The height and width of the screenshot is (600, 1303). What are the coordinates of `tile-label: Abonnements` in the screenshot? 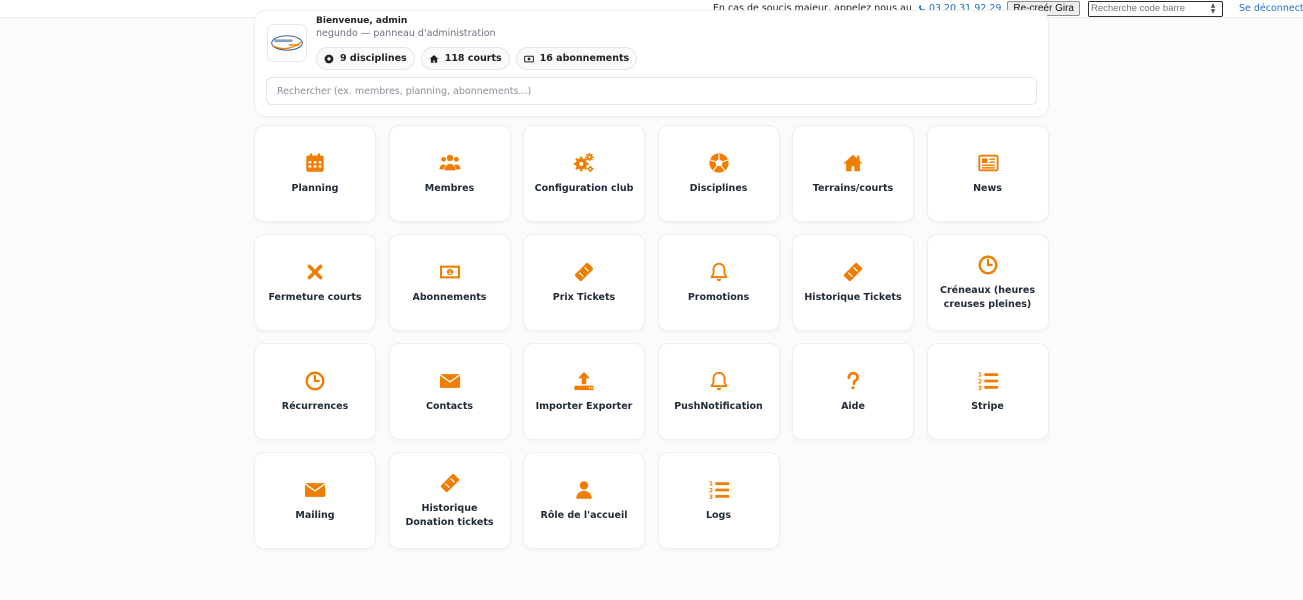 It's located at (449, 297).